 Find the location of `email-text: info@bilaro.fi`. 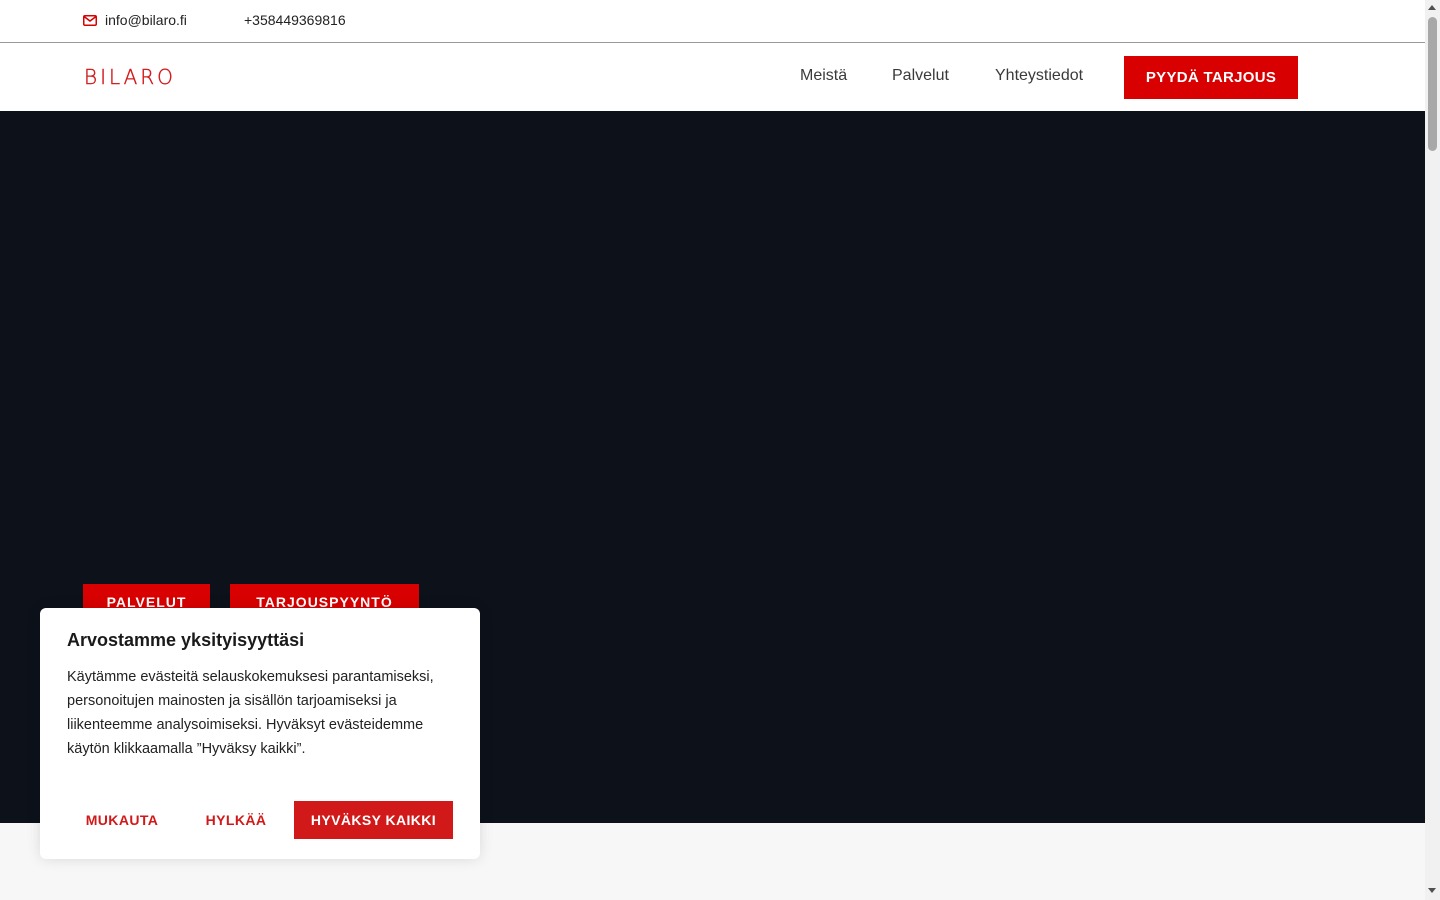

email-text: info@bilaro.fi is located at coordinates (146, 20).